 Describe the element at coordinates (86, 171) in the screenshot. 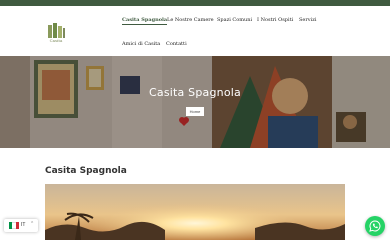

I see `section-title: Casita Spagnola` at that location.